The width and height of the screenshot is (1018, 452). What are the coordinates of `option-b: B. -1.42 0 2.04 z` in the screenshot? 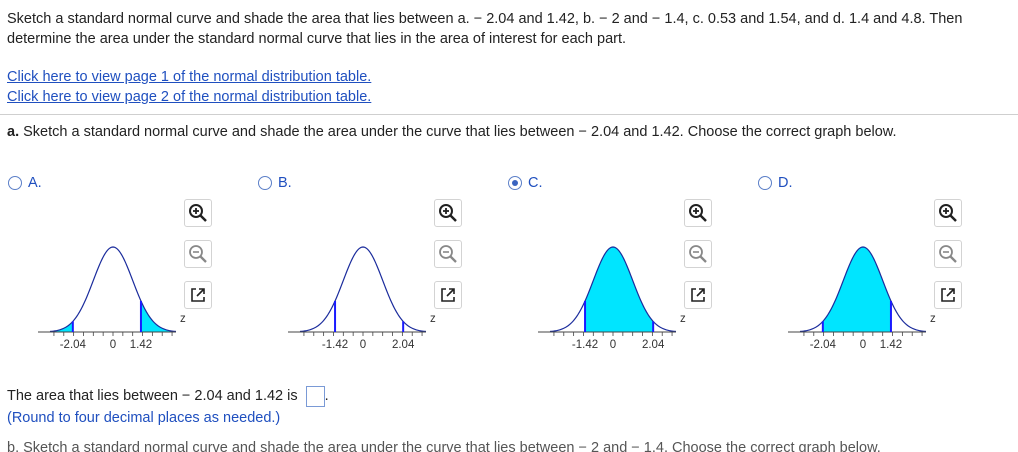 It's located at (378, 267).